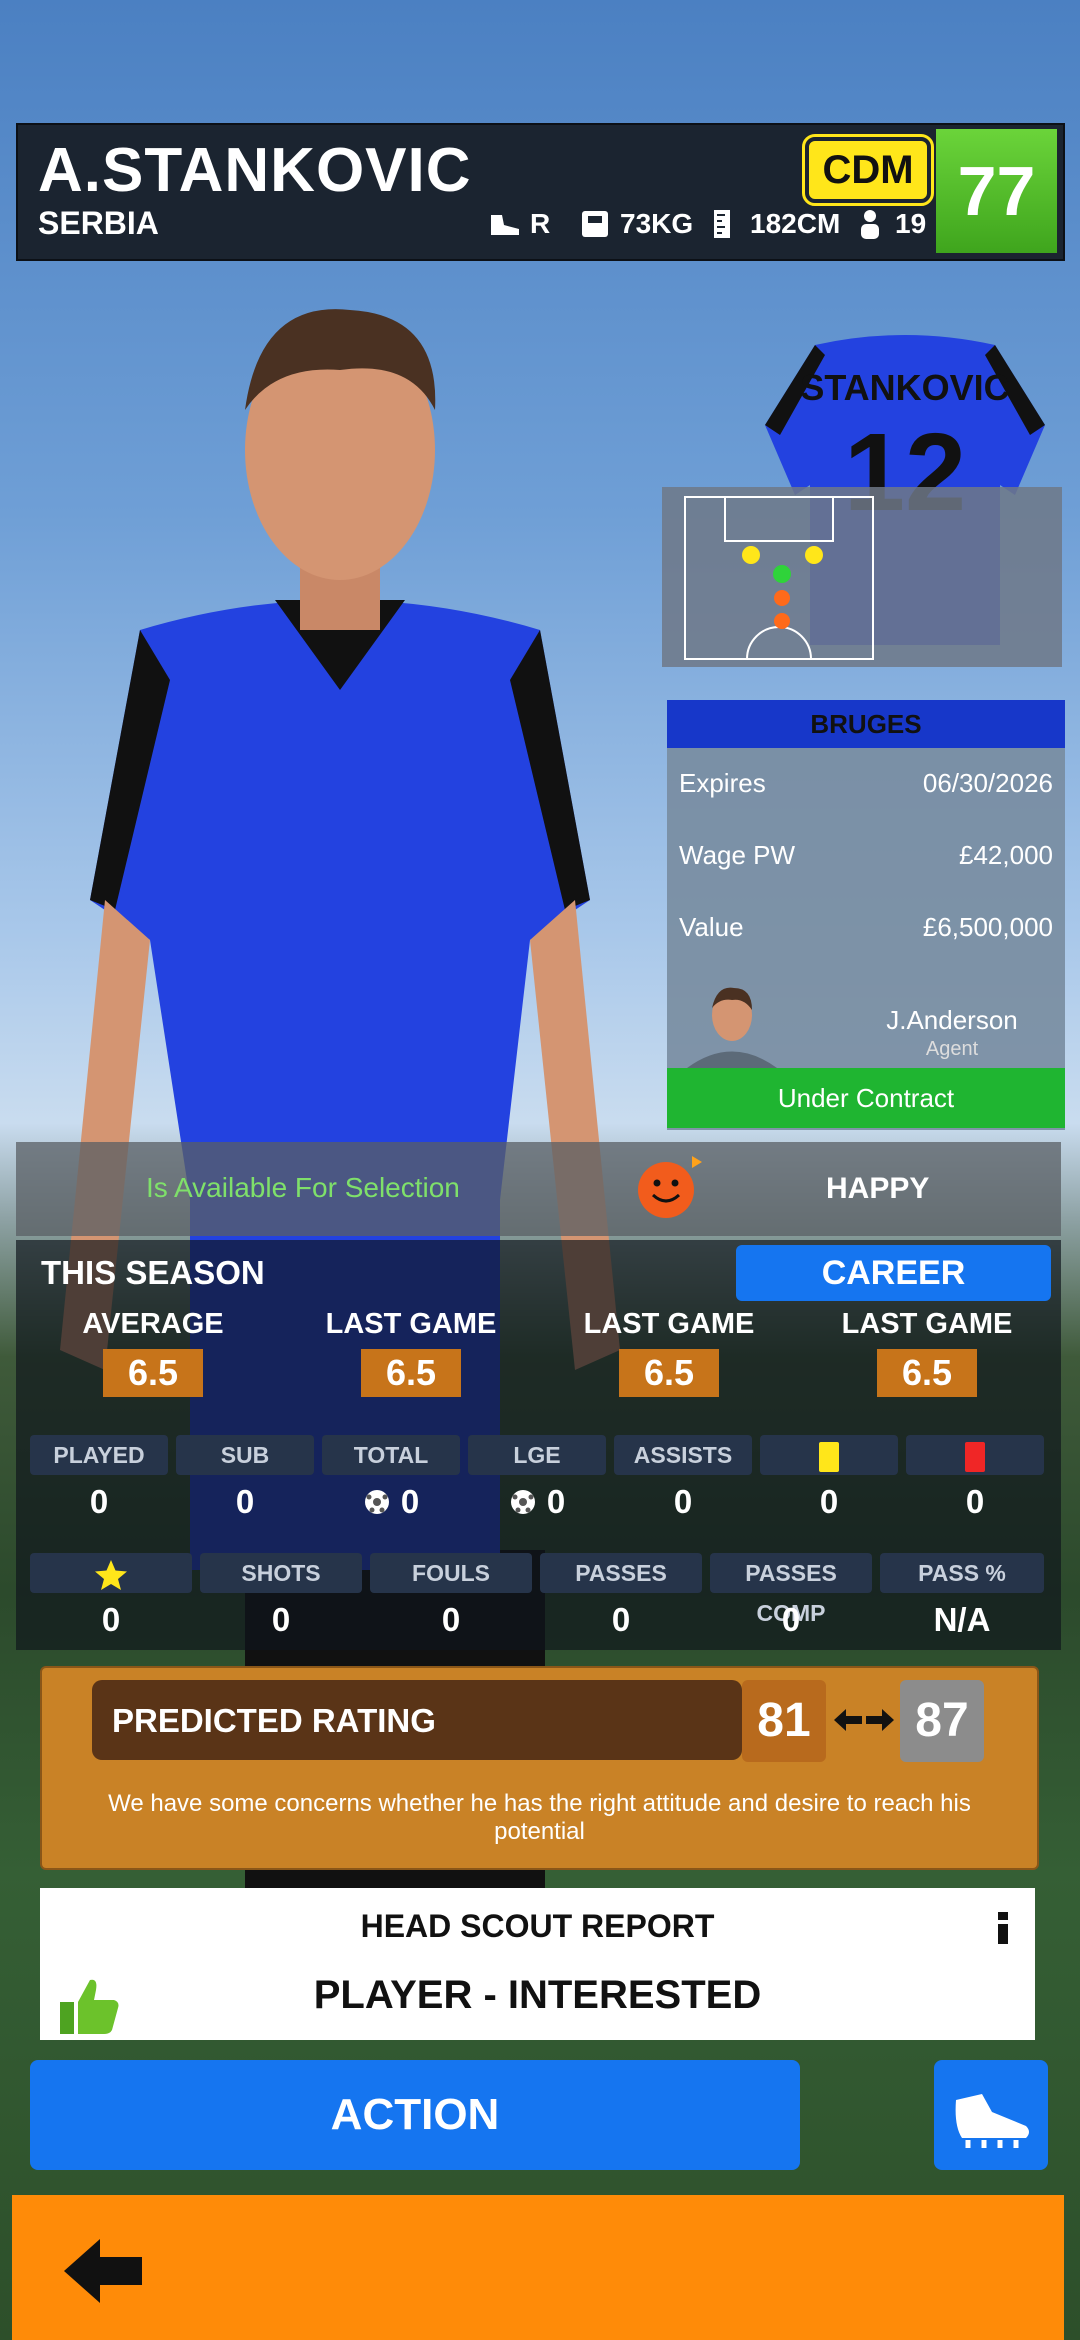  I want to click on player-name: A.STANKOVIC, so click(255, 170).